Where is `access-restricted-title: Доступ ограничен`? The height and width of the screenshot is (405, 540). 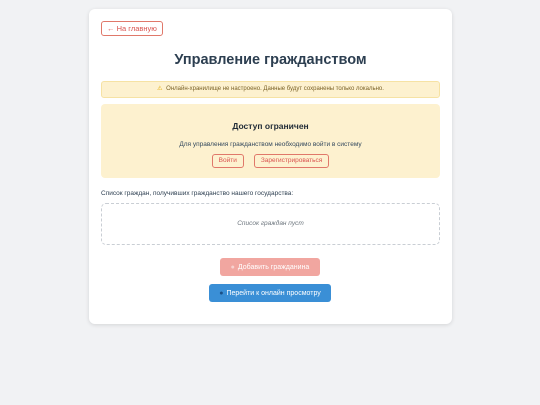 access-restricted-title: Доступ ограничен is located at coordinates (270, 126).